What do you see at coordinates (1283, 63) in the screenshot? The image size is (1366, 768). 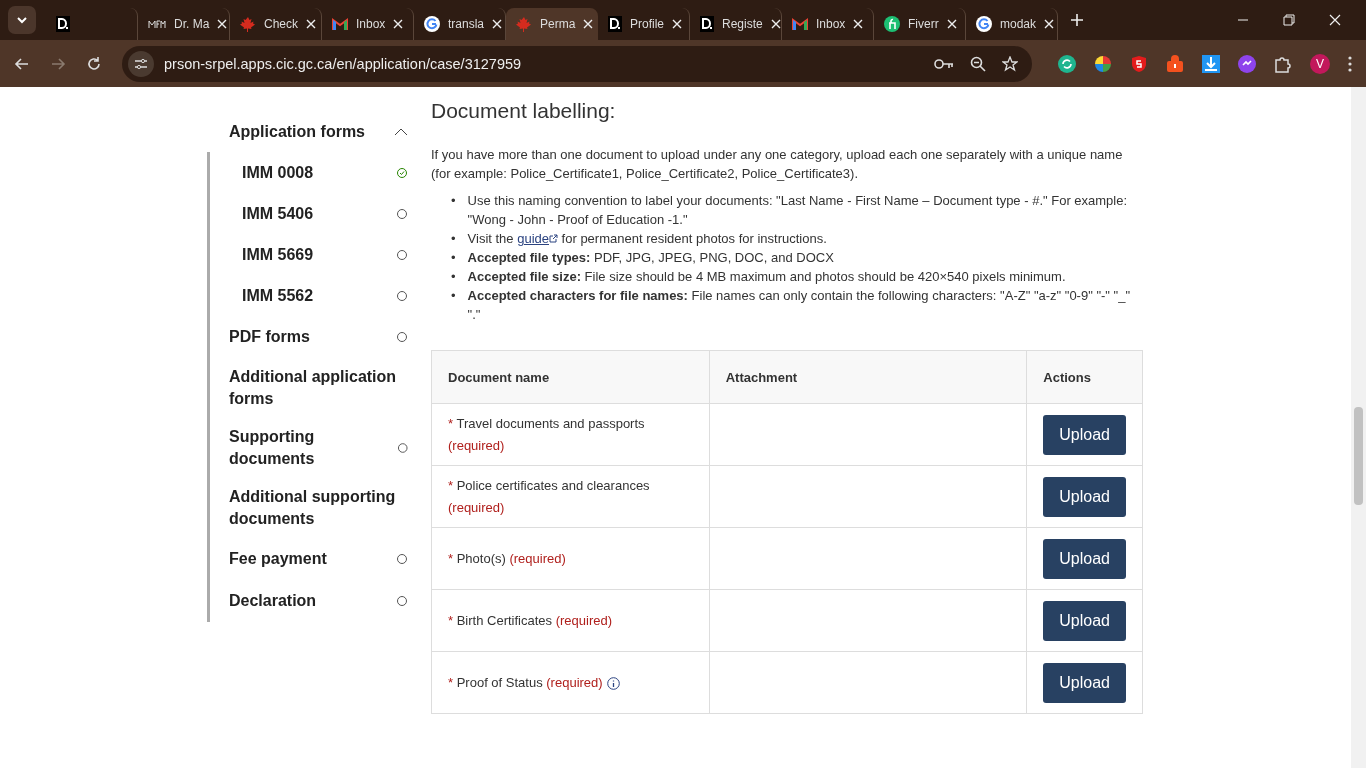 I see `extensions-icon` at bounding box center [1283, 63].